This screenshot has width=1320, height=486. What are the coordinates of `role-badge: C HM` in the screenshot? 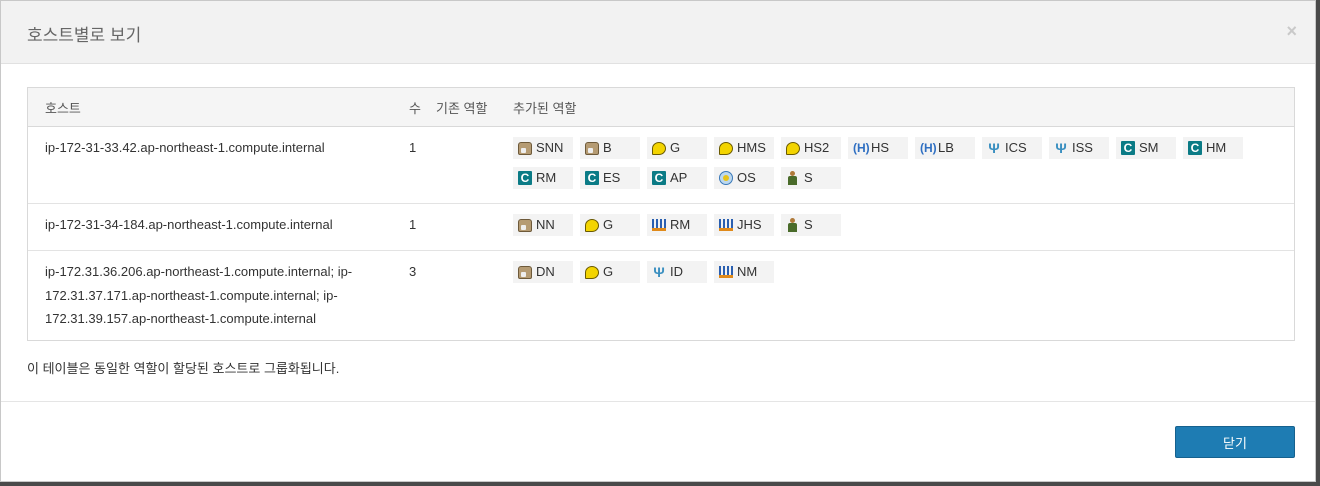 It's located at (1213, 148).